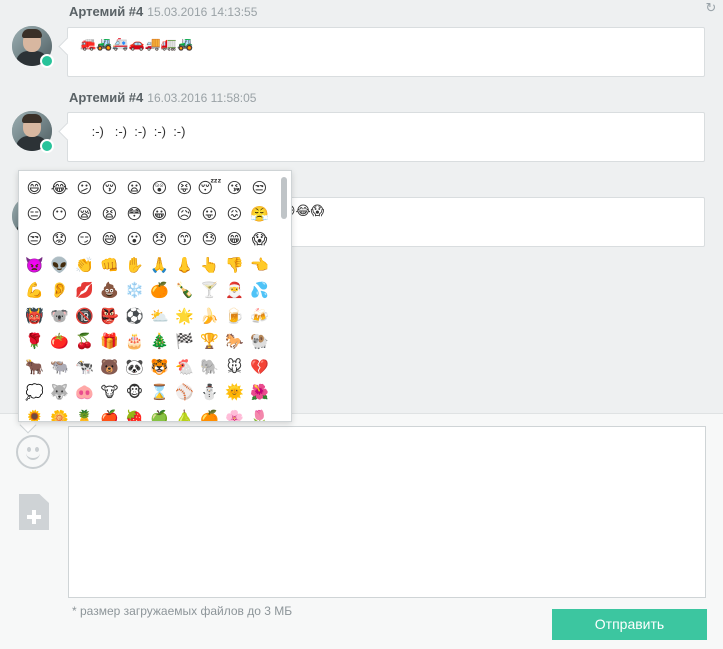 Image resolution: width=723 pixels, height=649 pixels. What do you see at coordinates (209, 317) in the screenshot?
I see `emoji-option: 🍌` at bounding box center [209, 317].